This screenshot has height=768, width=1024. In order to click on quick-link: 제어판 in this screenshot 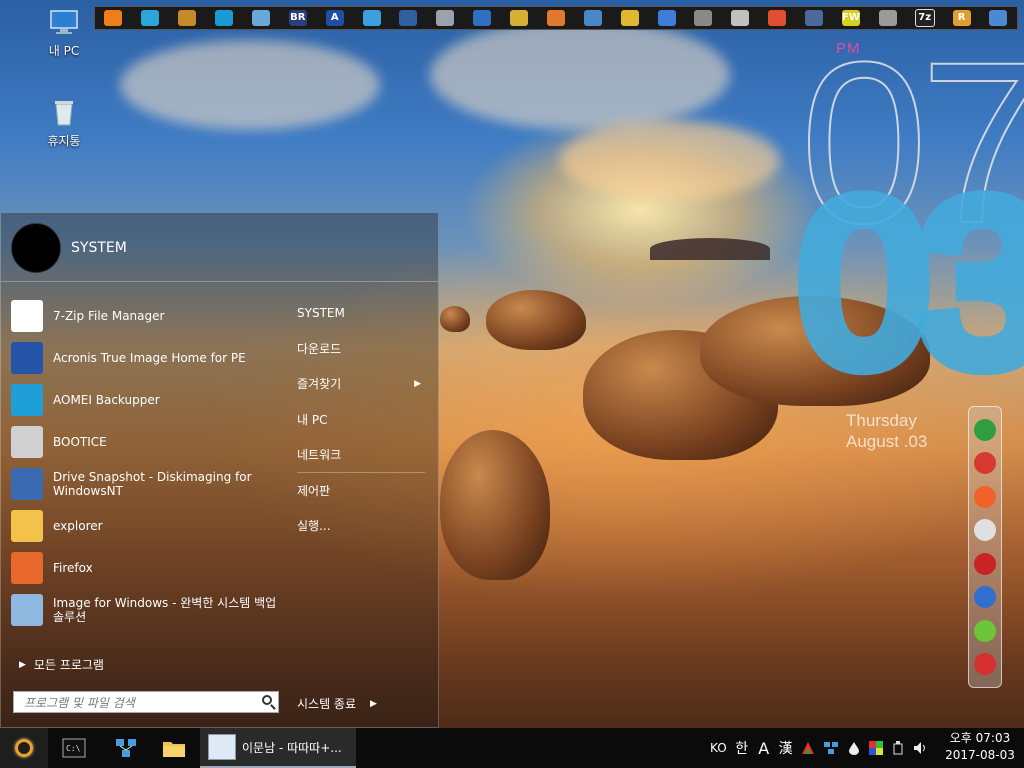, I will do `click(364, 491)`.